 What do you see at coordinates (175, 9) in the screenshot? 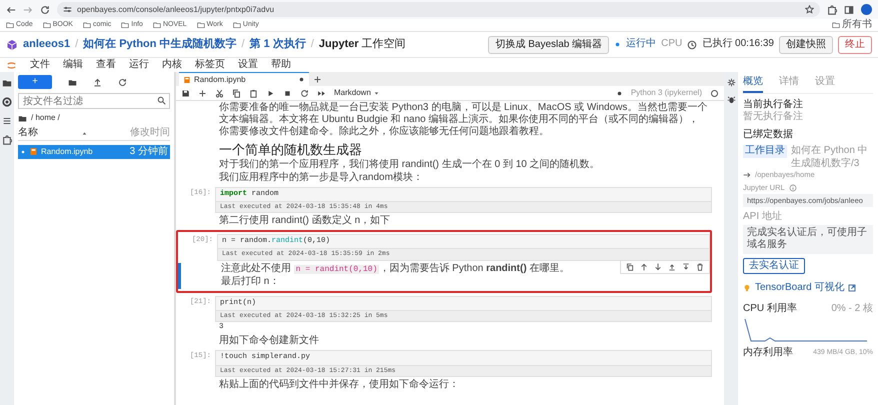
I see `url-text: openbayes.com/console/anleeos1/jupyter/pntxp0i7advu` at bounding box center [175, 9].